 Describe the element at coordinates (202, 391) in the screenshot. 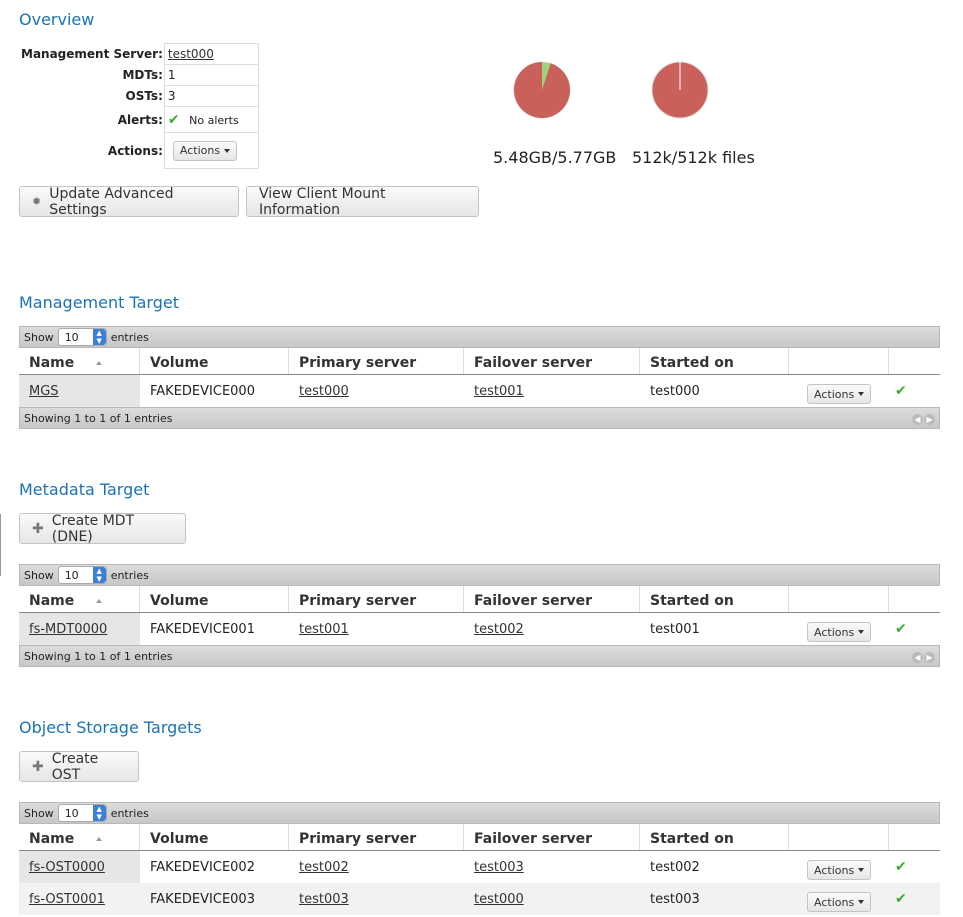

I see `volume-cell: FAKEDEVICE000` at that location.